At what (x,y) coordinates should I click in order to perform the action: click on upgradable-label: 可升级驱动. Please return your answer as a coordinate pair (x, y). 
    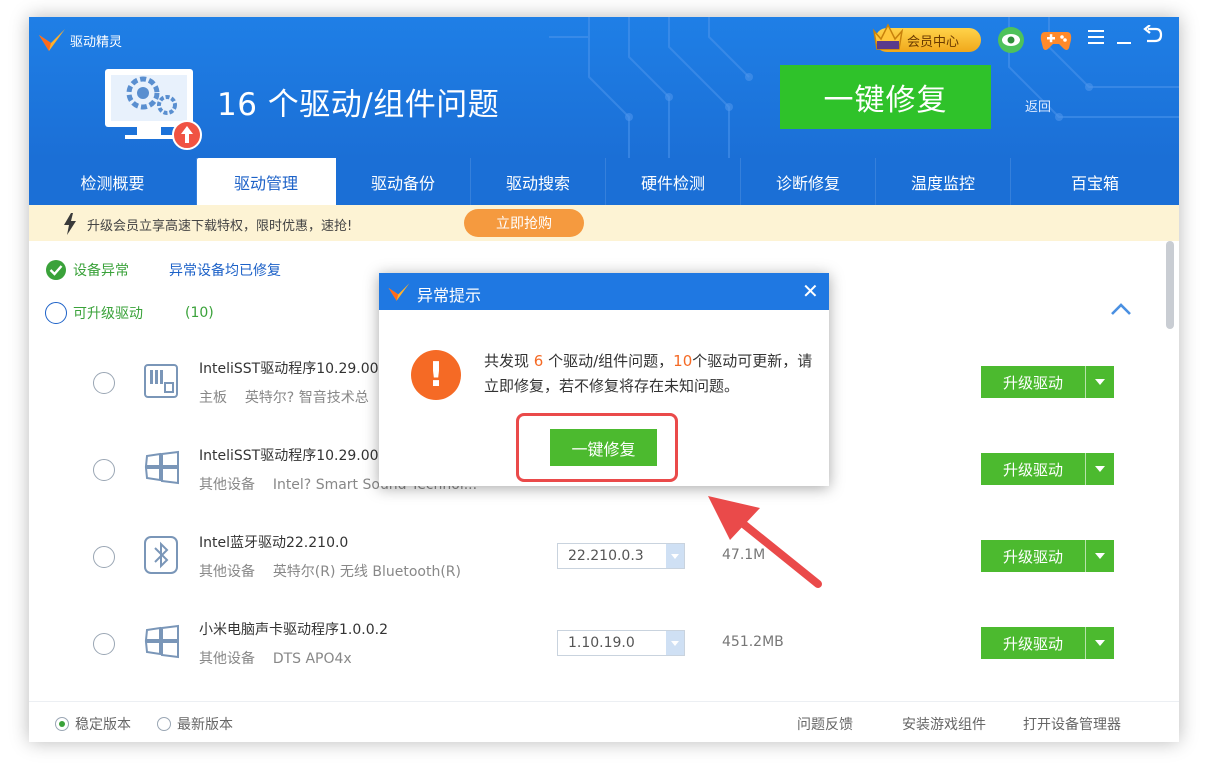
    Looking at the image, I should click on (108, 314).